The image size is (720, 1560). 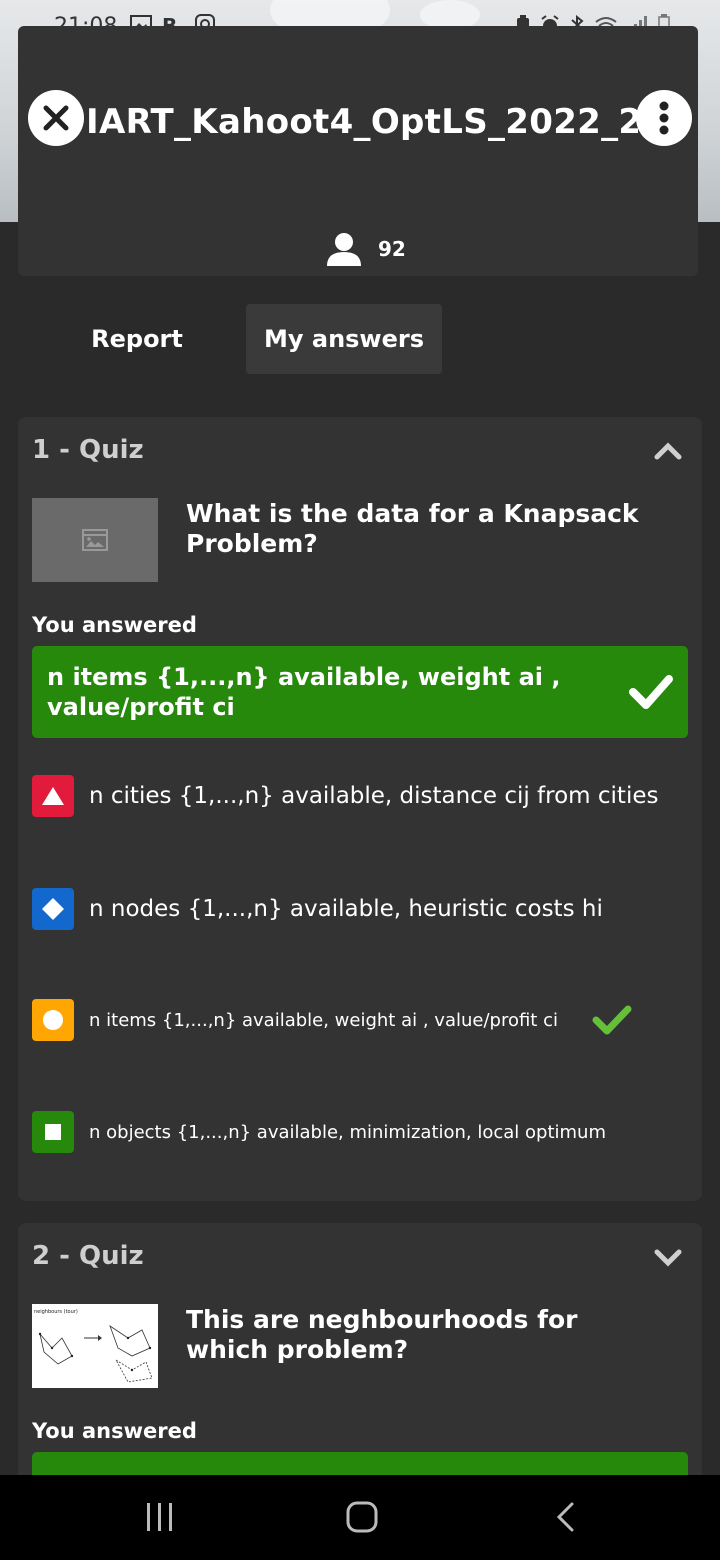 I want to click on kahoot-title: IART_Kahoot4_OptLS_2022_23, so click(x=362, y=122).